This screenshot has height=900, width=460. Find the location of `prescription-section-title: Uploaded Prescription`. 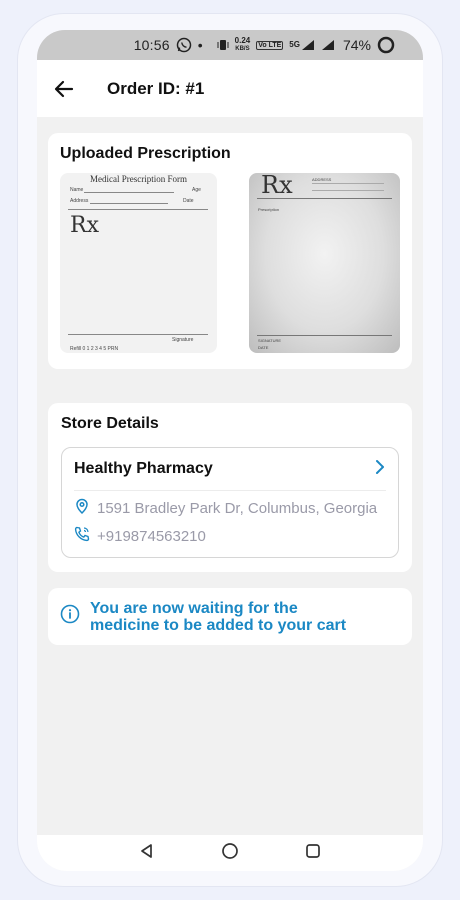

prescription-section-title: Uploaded Prescription is located at coordinates (145, 153).